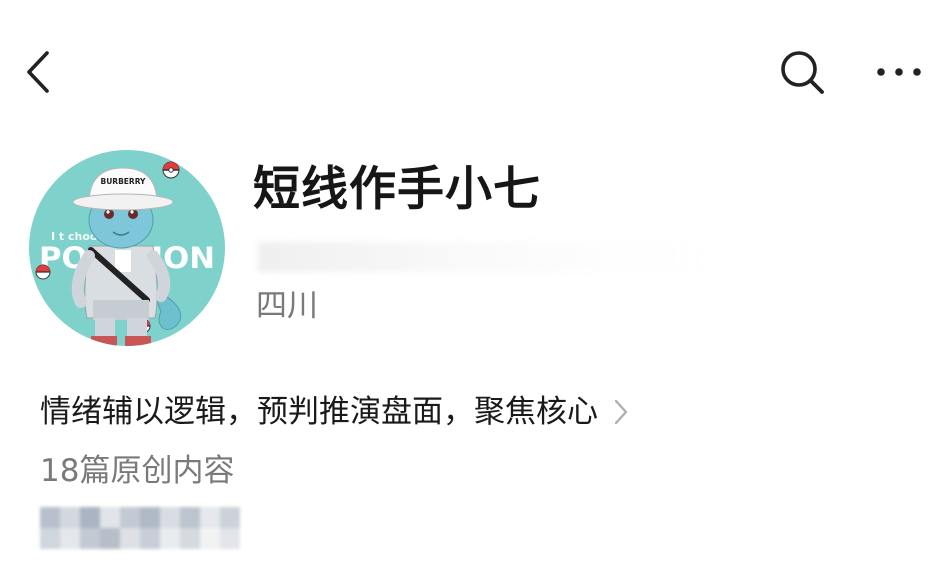 The image size is (943, 582). I want to click on more-button, so click(899, 72).